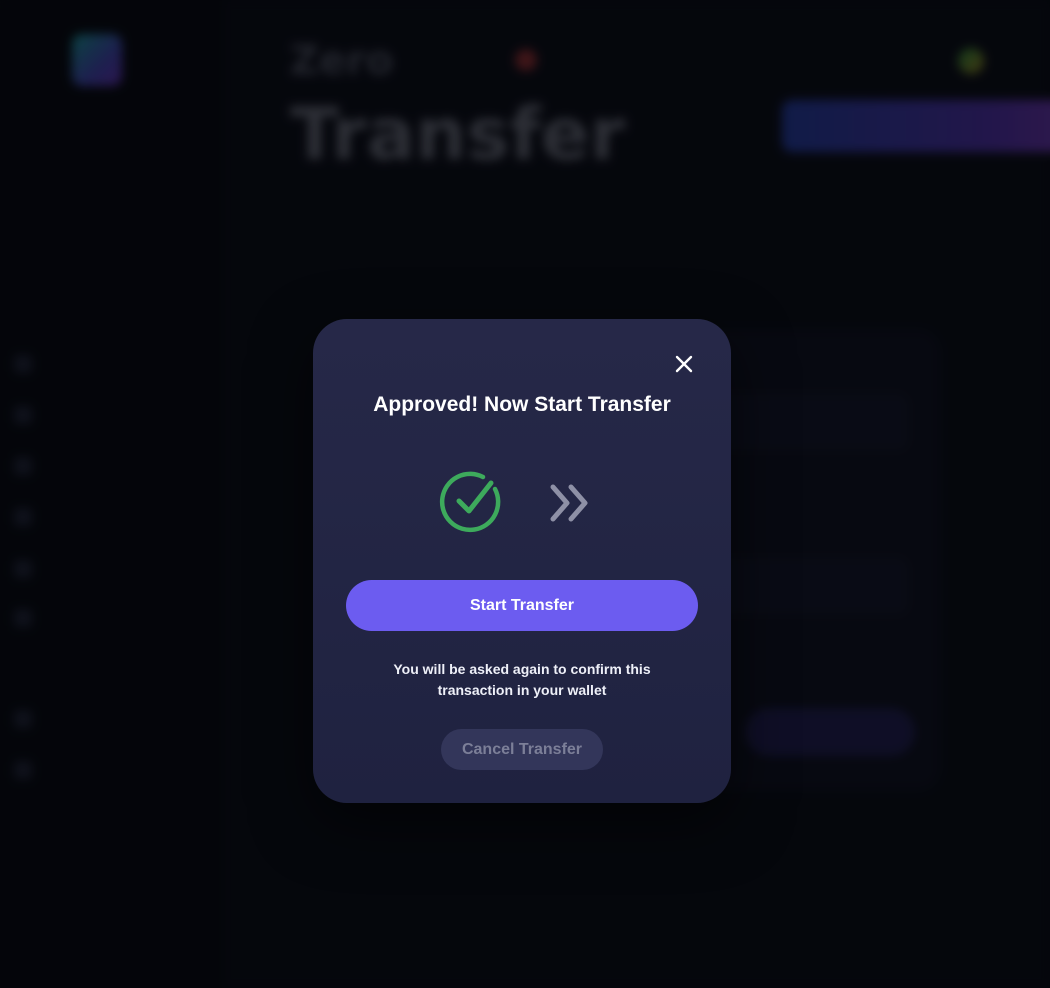 The image size is (1050, 988). Describe the element at coordinates (522, 605) in the screenshot. I see `start-transfer-button: Start Transfer` at that location.